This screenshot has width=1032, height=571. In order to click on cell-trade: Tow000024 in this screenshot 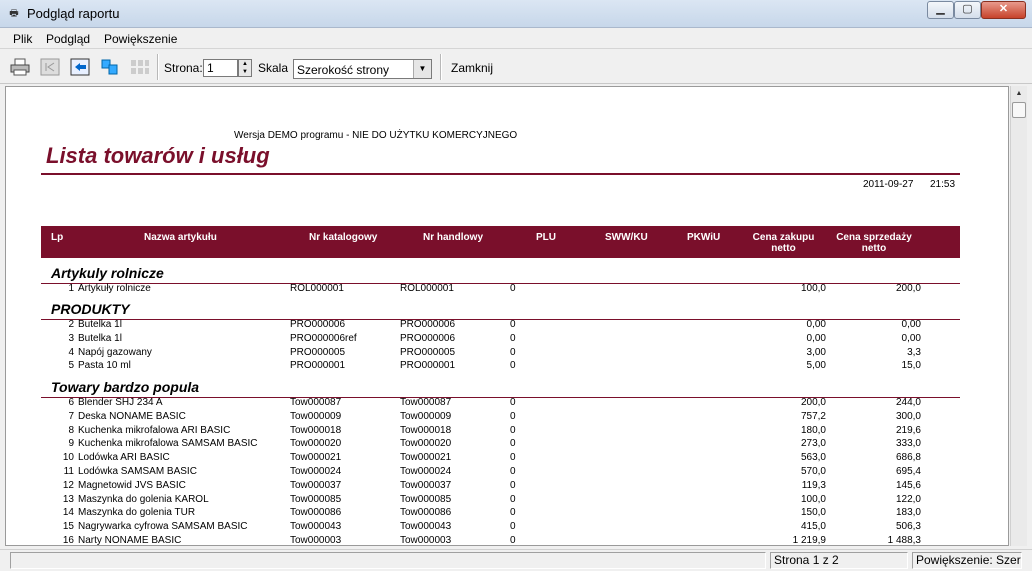, I will do `click(426, 471)`.